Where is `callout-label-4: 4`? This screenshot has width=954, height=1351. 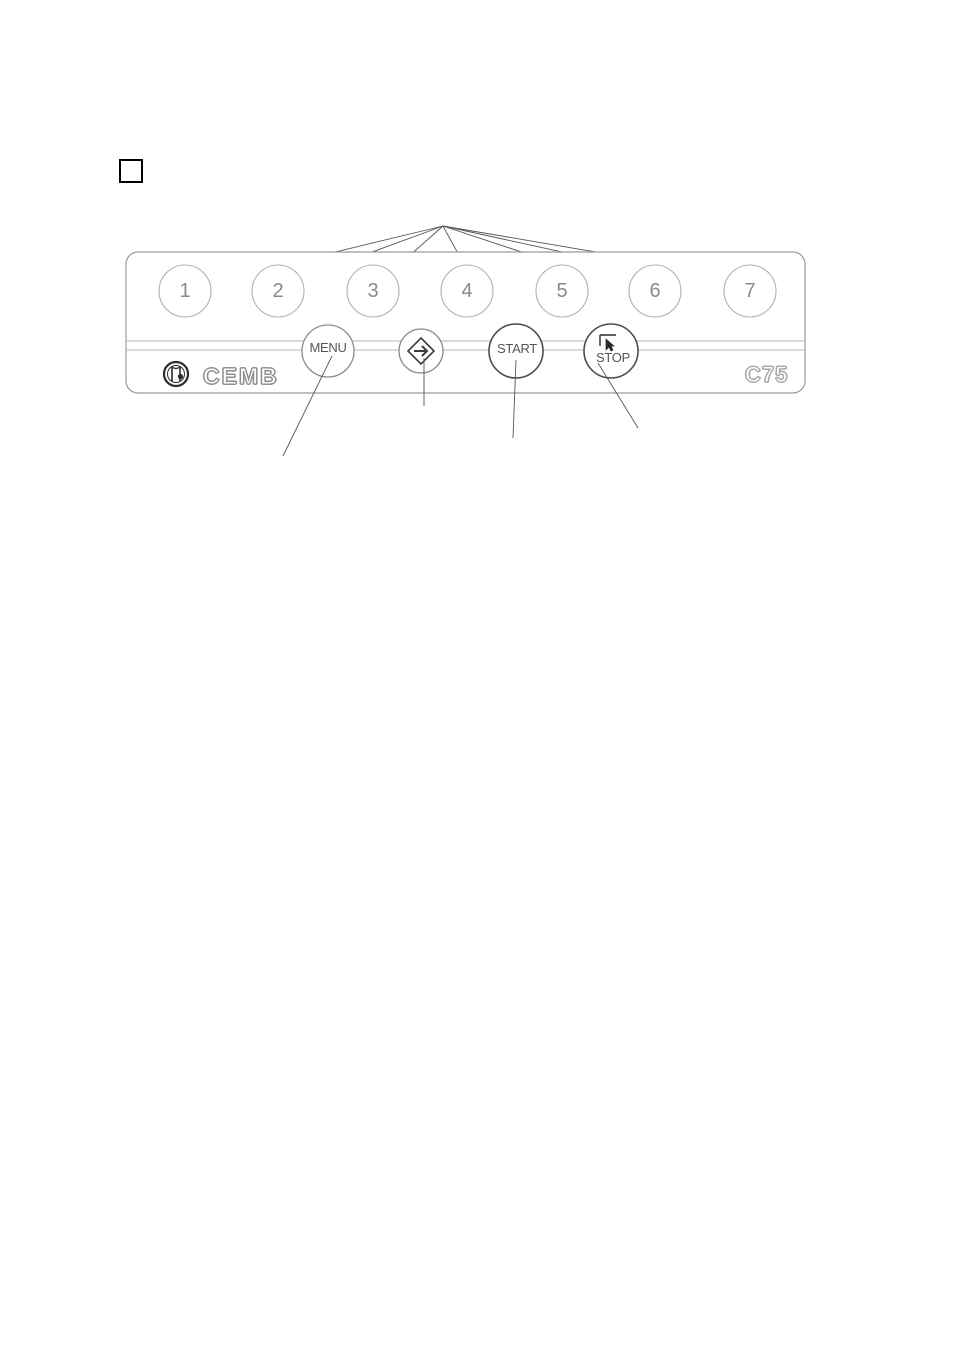 callout-label-4: 4 is located at coordinates (467, 291).